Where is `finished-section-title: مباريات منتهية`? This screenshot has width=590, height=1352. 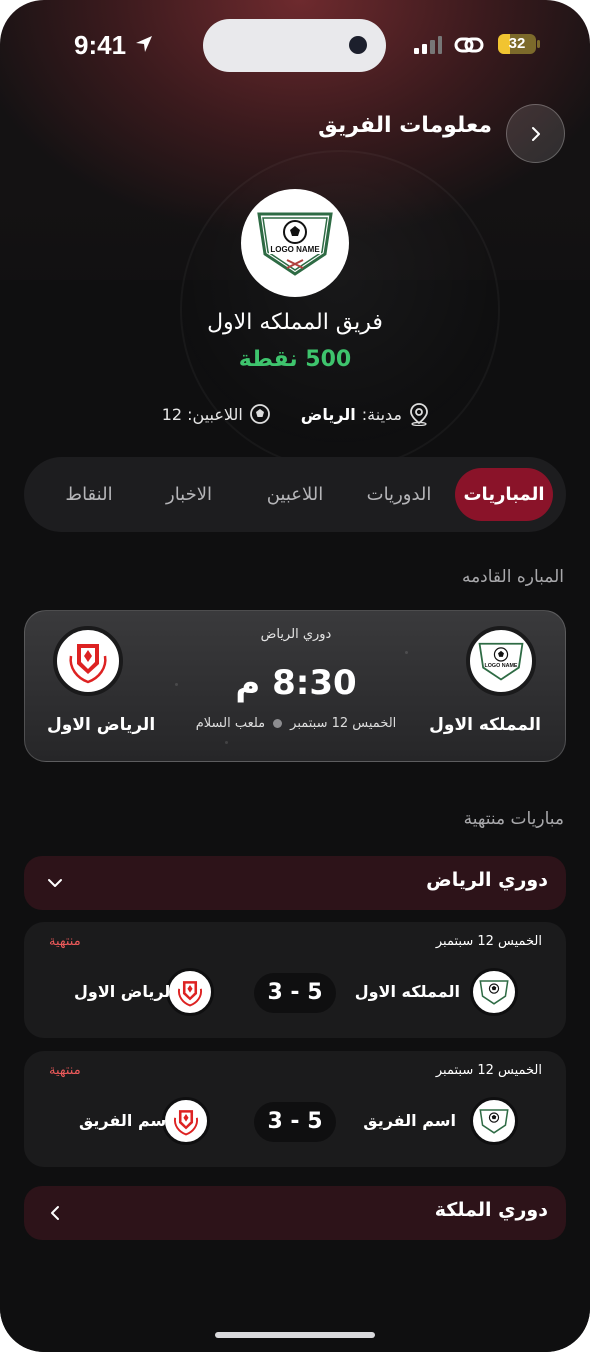
finished-section-title: مباريات منتهية is located at coordinates (513, 819).